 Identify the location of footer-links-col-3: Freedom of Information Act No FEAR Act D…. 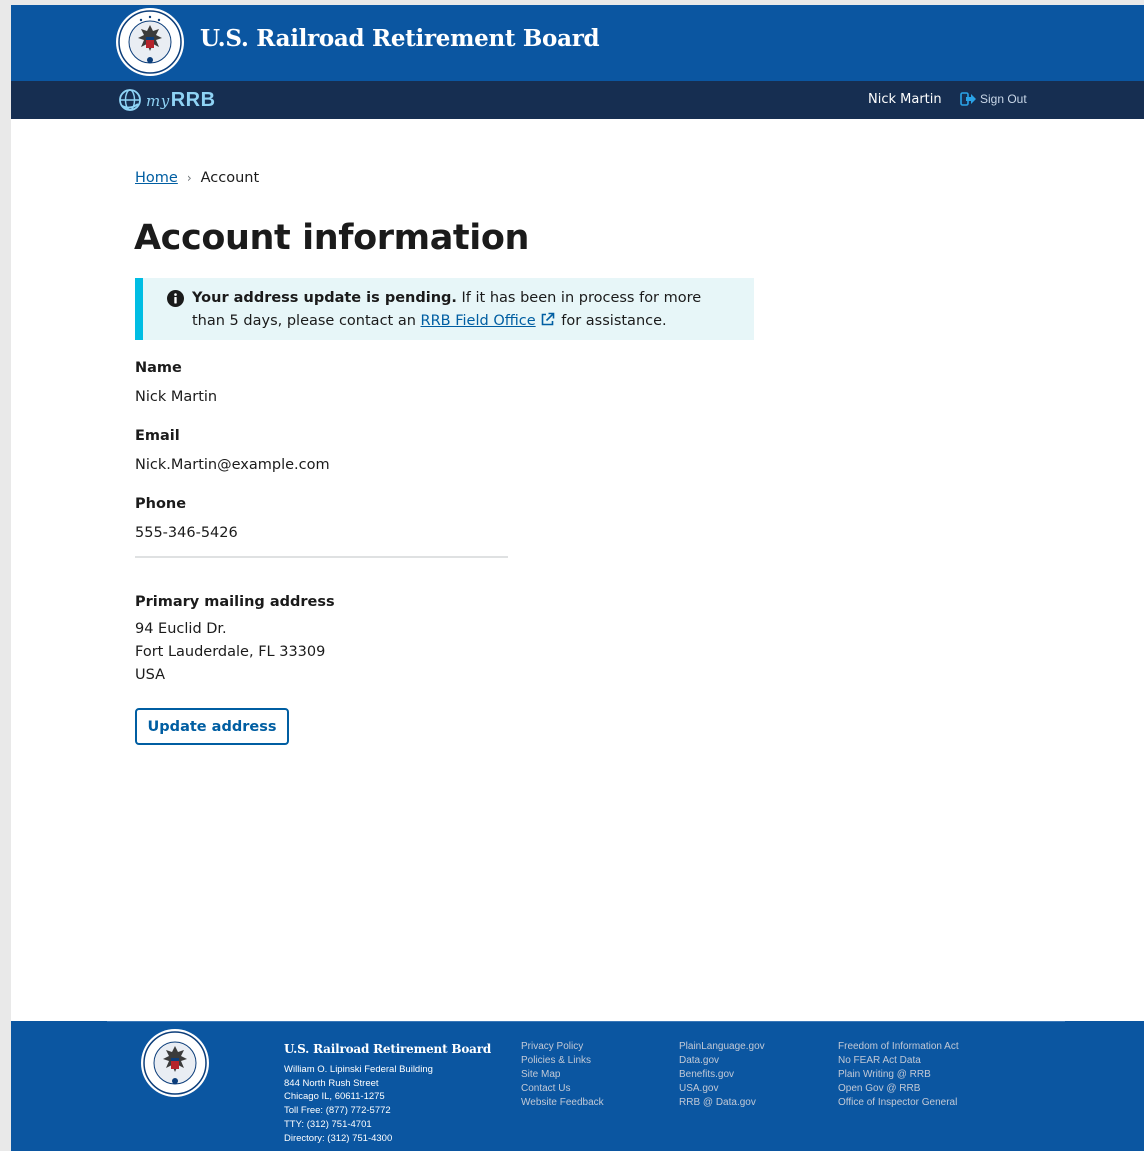
(898, 1075).